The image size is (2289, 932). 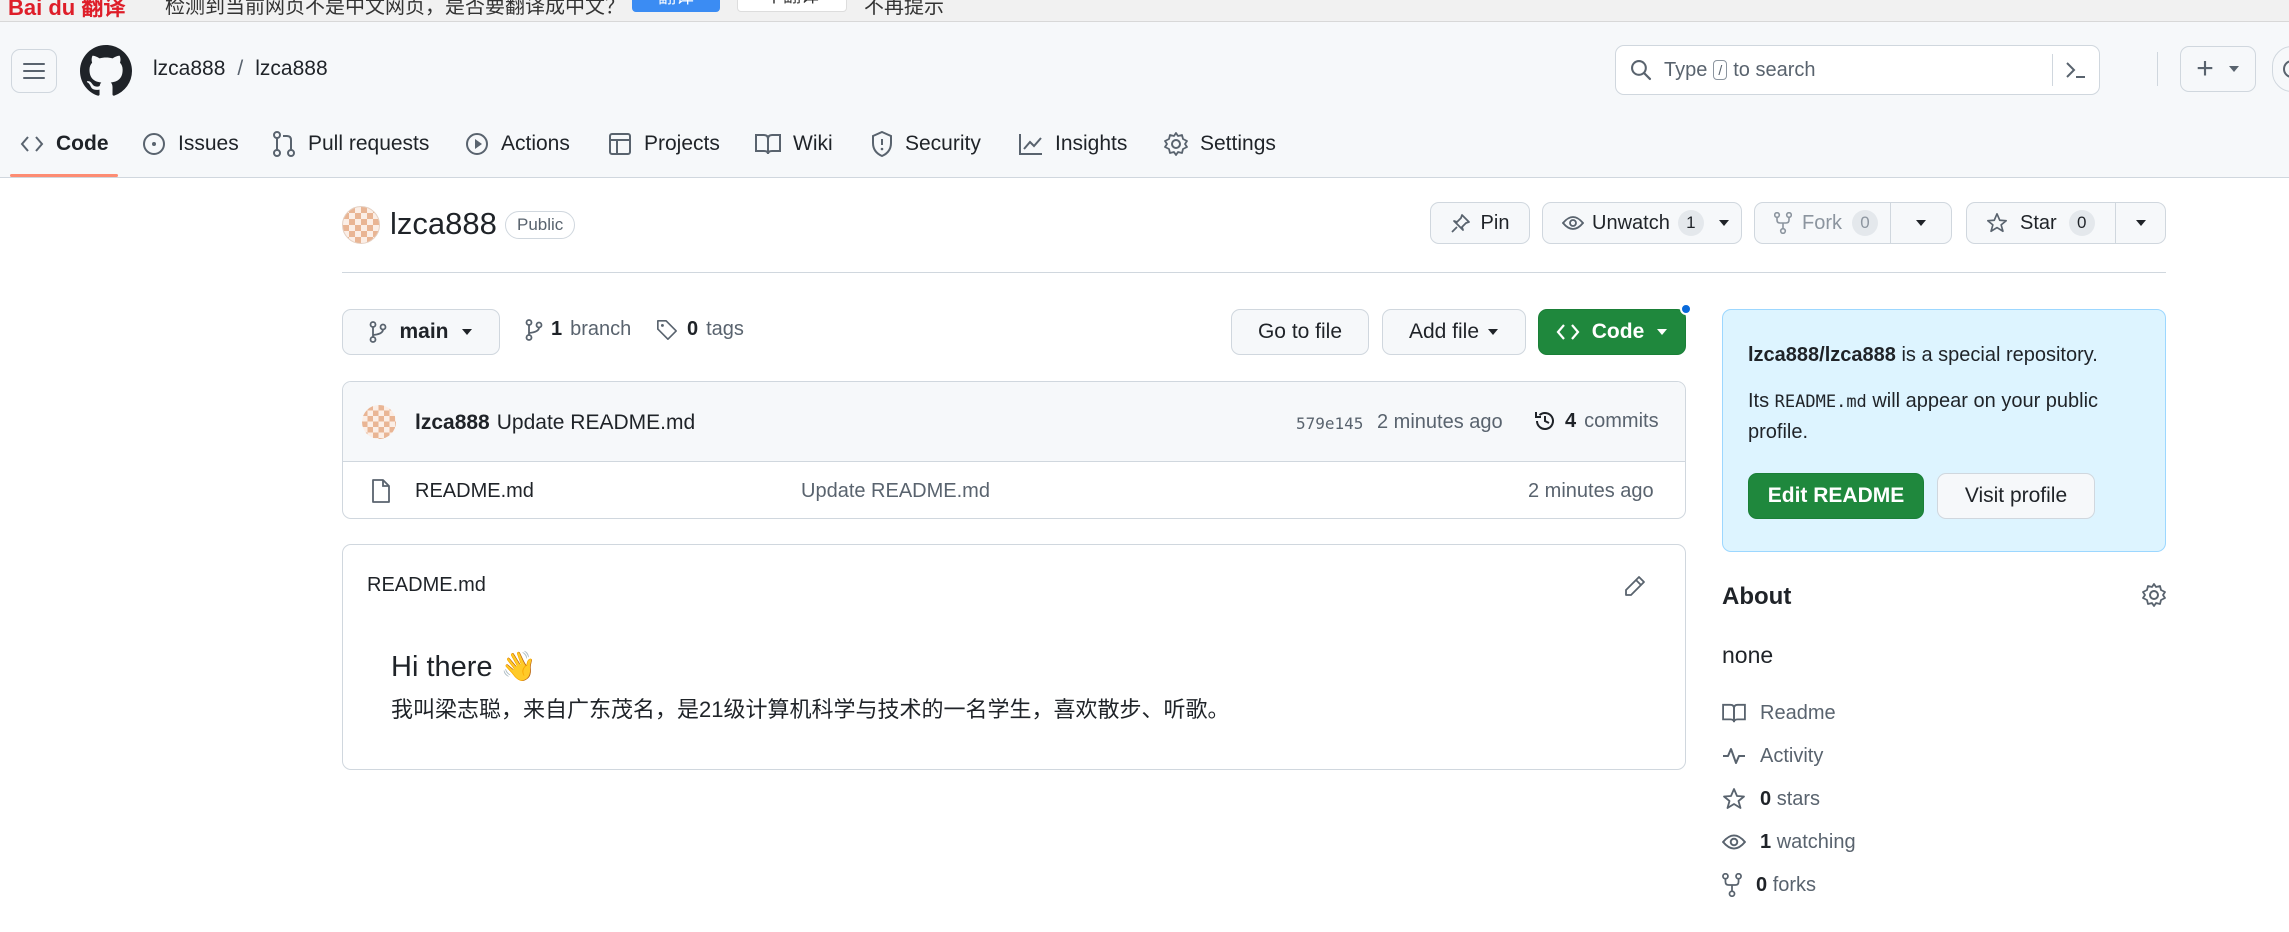 What do you see at coordinates (106, 71) in the screenshot?
I see `github-logo-icon` at bounding box center [106, 71].